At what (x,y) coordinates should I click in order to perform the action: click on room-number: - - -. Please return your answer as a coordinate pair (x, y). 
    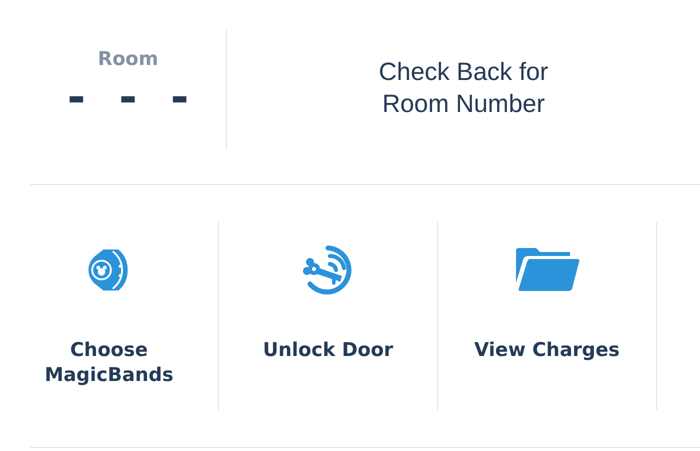
    Looking at the image, I should click on (128, 98).